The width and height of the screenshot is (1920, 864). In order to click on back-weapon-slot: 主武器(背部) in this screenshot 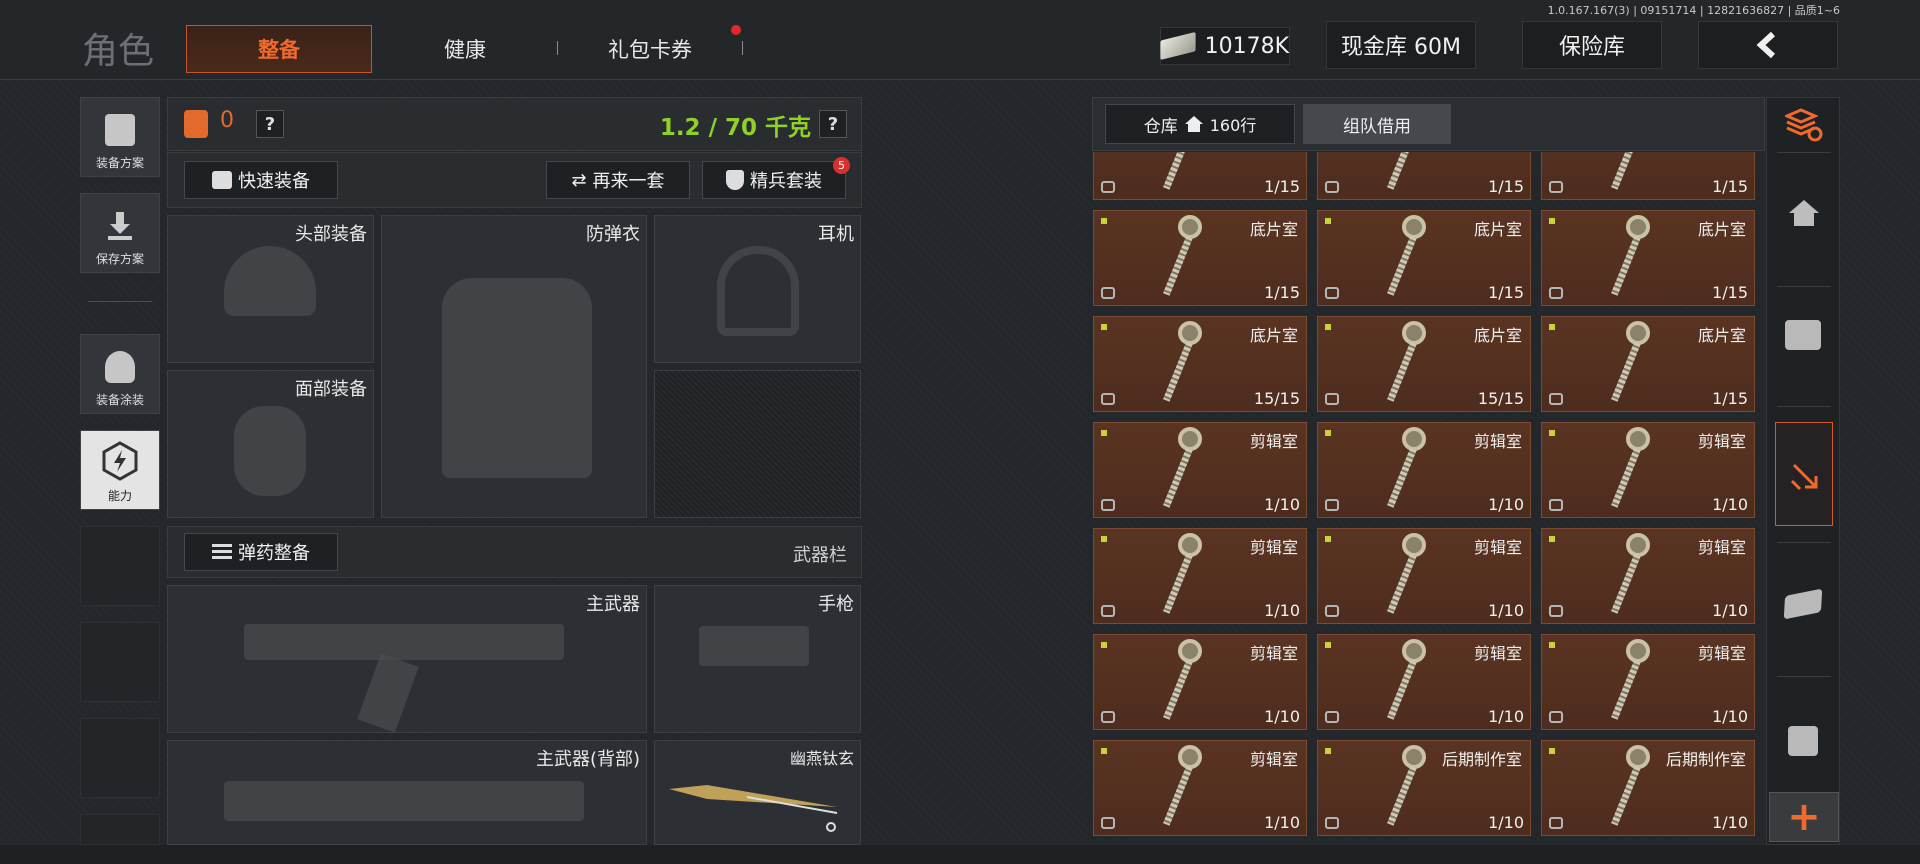, I will do `click(407, 792)`.